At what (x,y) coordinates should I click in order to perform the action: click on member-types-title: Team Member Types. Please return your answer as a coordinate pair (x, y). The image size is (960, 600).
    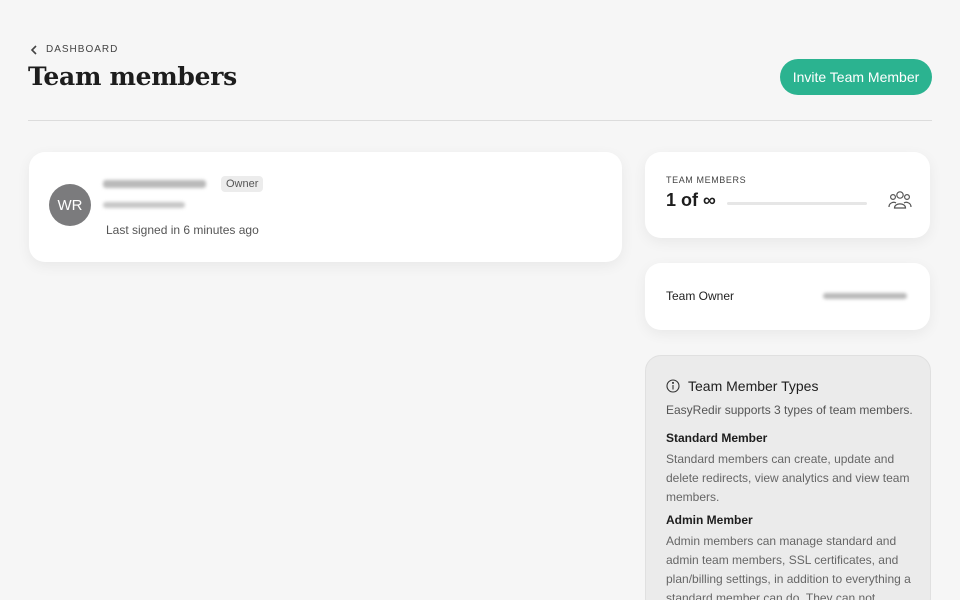
    Looking at the image, I should click on (753, 386).